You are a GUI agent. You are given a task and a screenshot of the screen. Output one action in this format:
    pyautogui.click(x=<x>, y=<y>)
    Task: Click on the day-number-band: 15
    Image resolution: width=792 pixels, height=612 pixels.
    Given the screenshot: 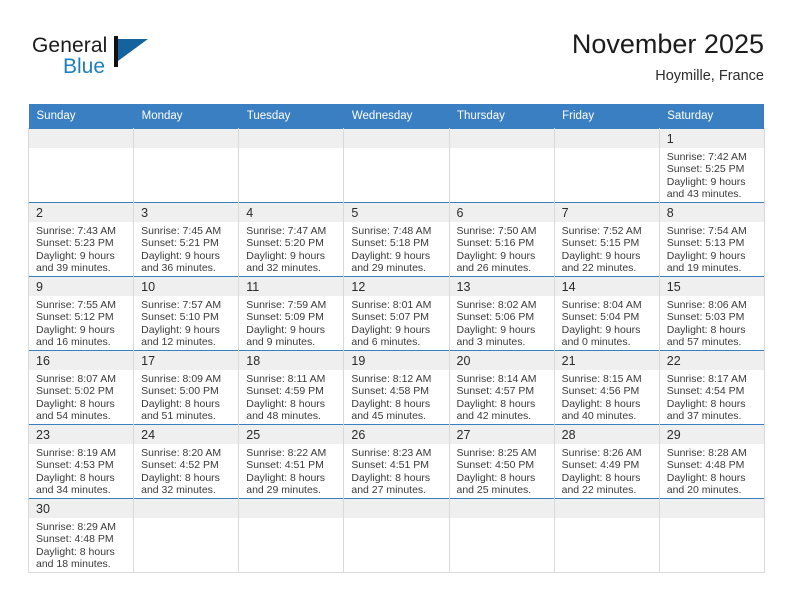 What is the action you would take?
    pyautogui.click(x=711, y=286)
    